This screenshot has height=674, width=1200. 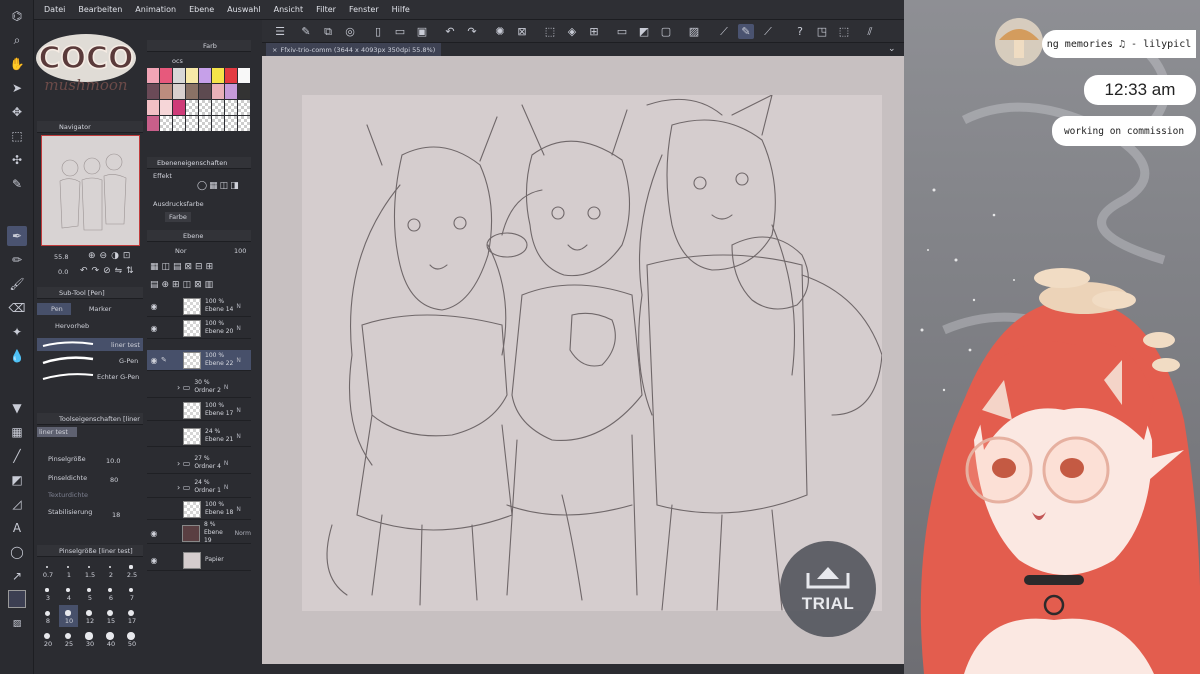 I want to click on operation-tool-icon: ➤, so click(x=17, y=88).